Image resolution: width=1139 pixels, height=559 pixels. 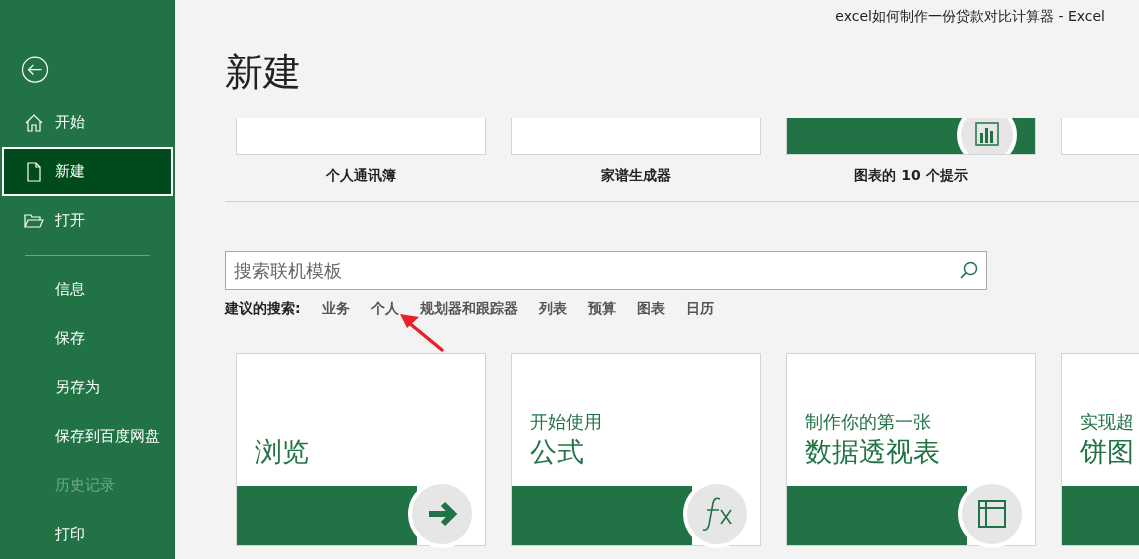 I want to click on card-title: 浏览, so click(x=282, y=452).